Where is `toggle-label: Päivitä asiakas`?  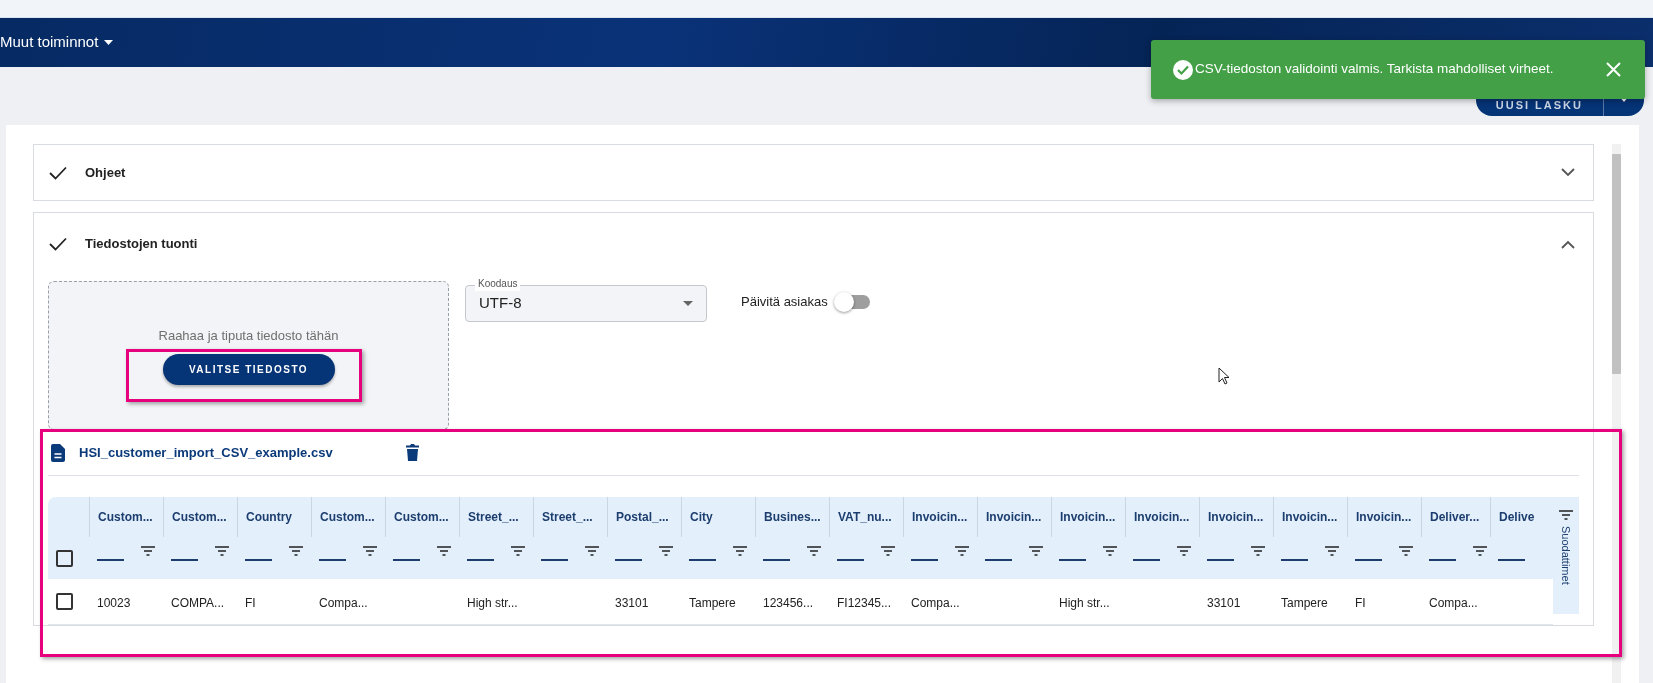
toggle-label: Päivitä asiakas is located at coordinates (784, 302).